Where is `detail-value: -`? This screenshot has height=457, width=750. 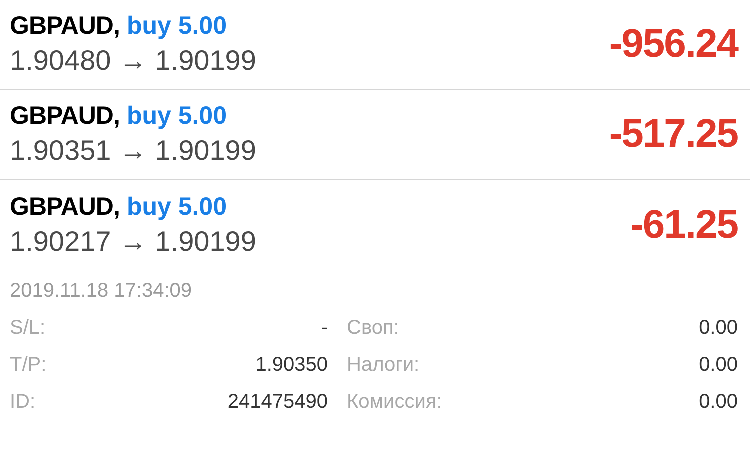
detail-value: - is located at coordinates (324, 328).